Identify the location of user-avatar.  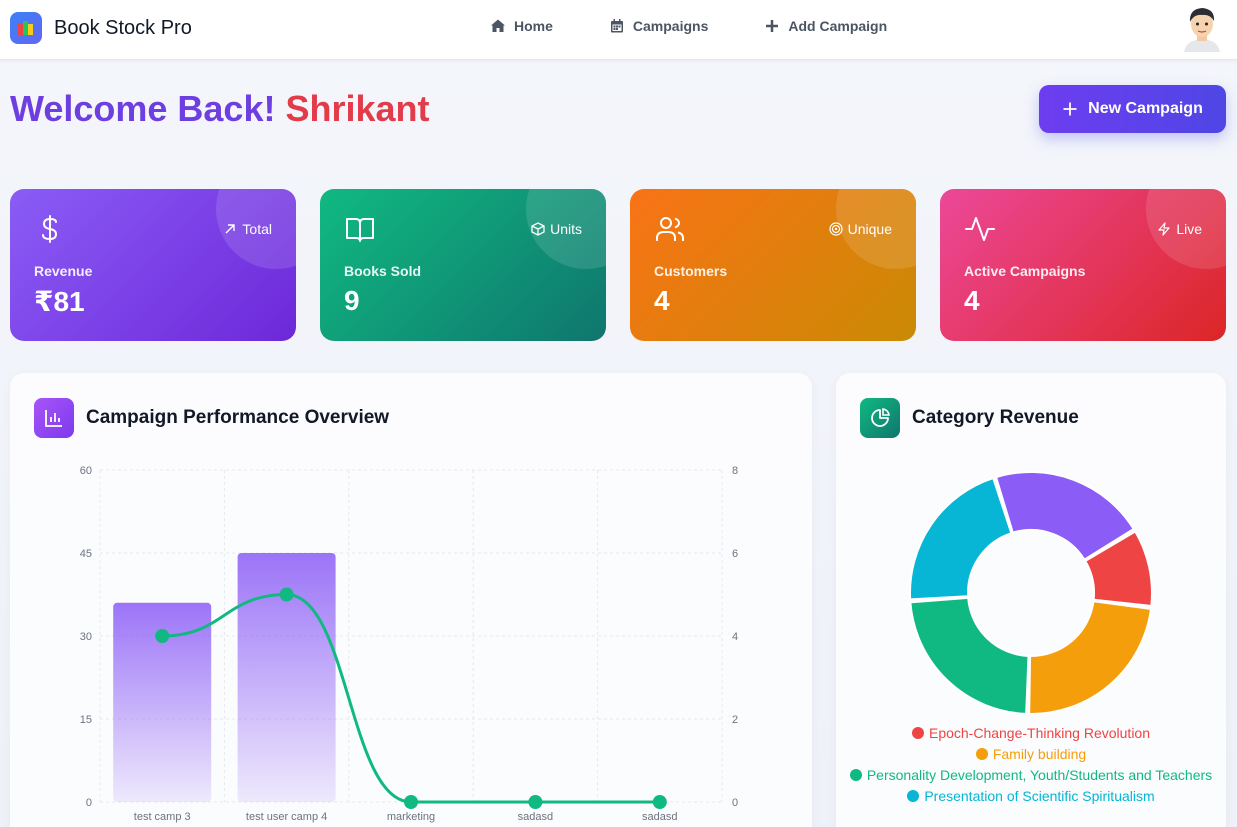
(1202, 28).